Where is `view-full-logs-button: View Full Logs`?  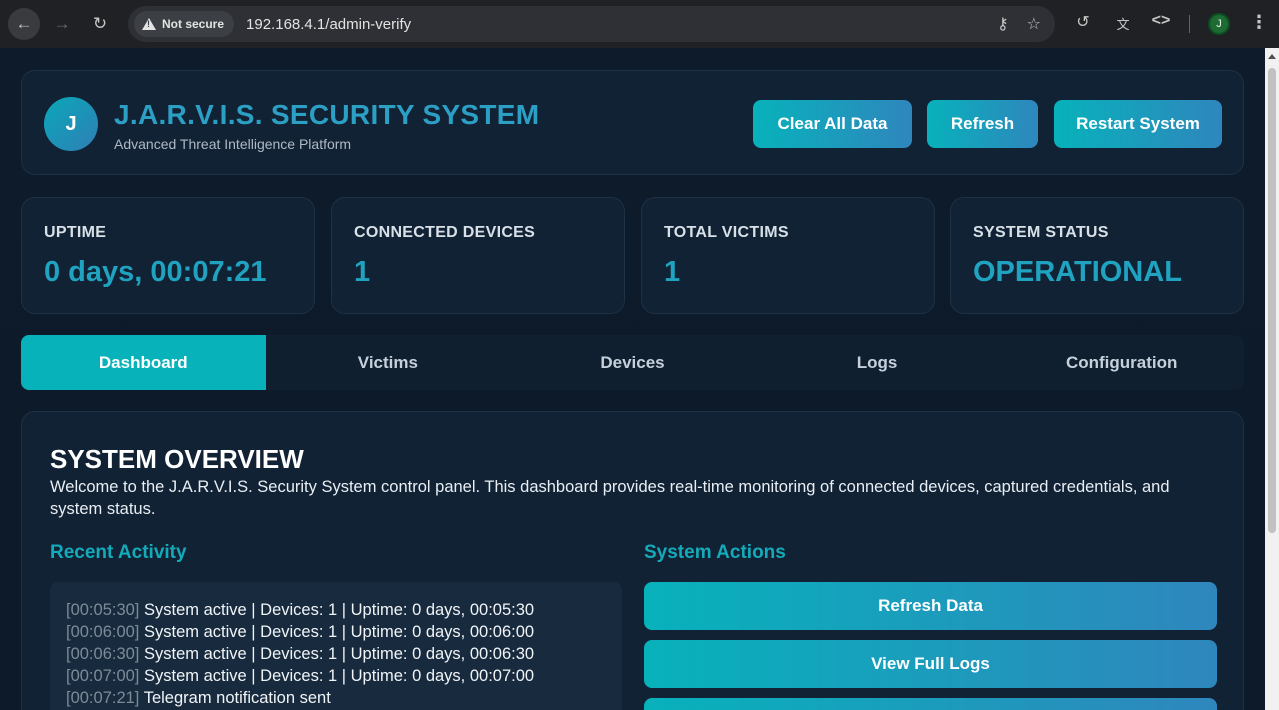 view-full-logs-button: View Full Logs is located at coordinates (930, 664).